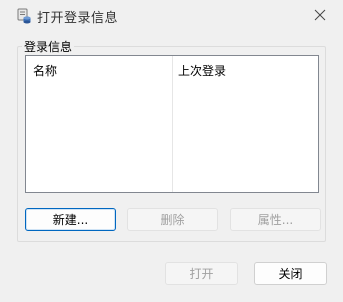 The width and height of the screenshot is (343, 302). I want to click on column-divider, so click(172, 124).